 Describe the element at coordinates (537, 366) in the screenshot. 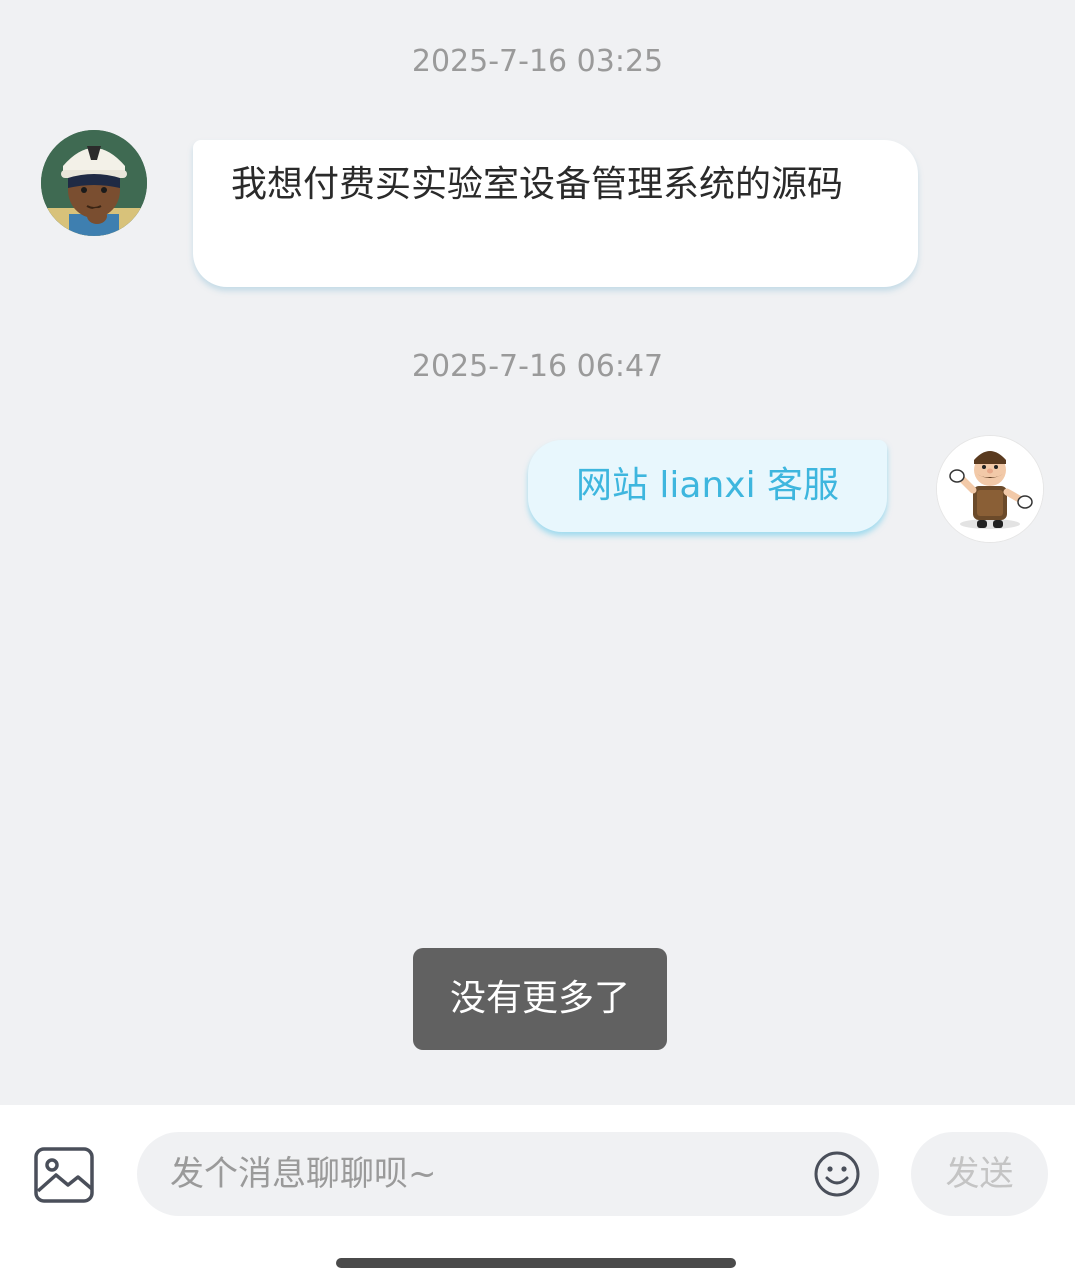

I see `message-timestamp: 2025-7-16 06:47` at that location.